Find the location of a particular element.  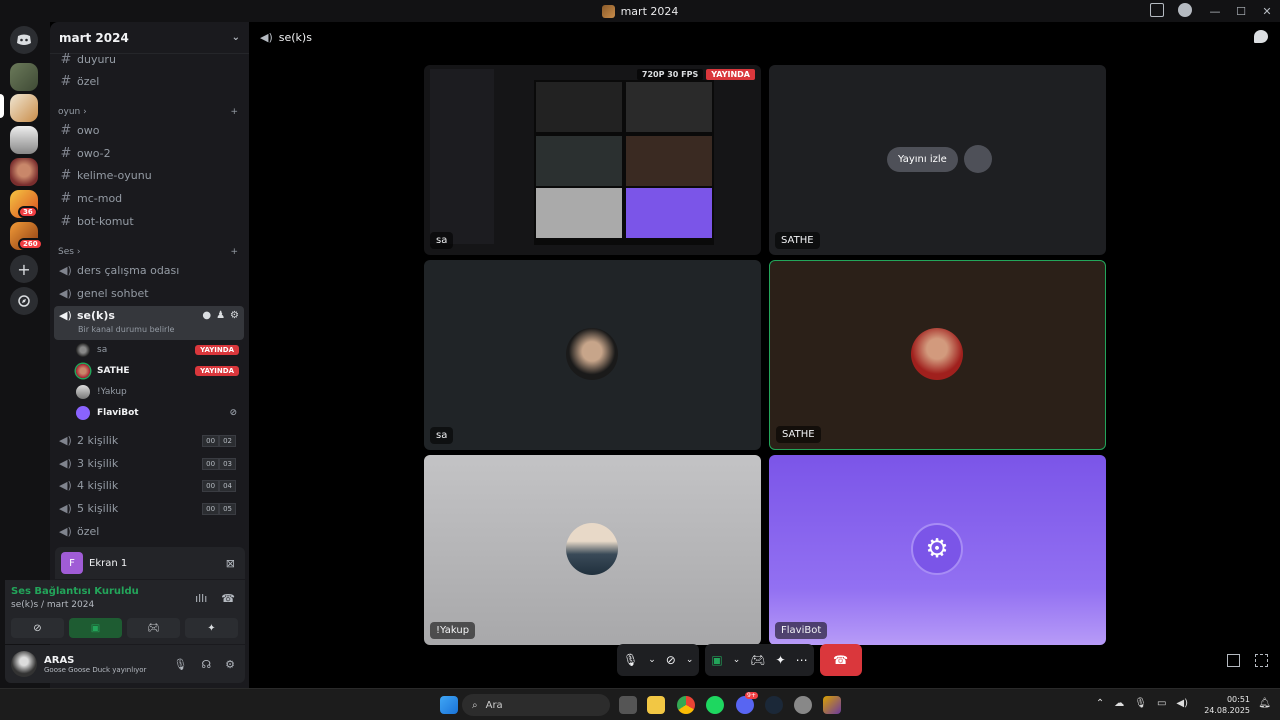

user-limit: 00 05 is located at coordinates (219, 508).